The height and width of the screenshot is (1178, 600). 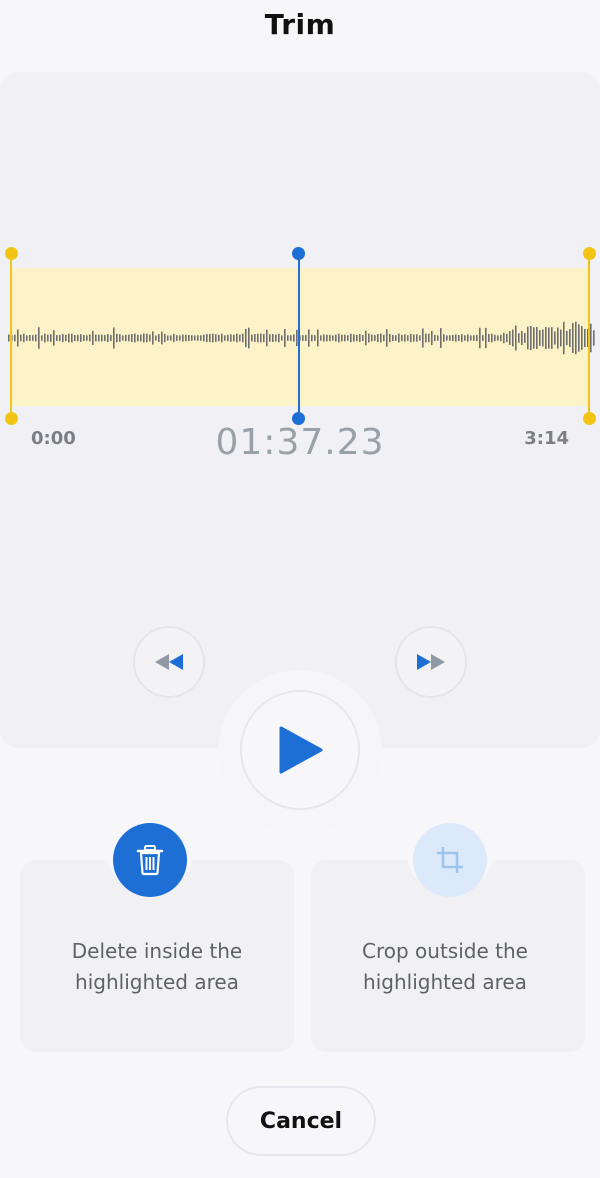 What do you see at coordinates (301, 338) in the screenshot?
I see `waveform` at bounding box center [301, 338].